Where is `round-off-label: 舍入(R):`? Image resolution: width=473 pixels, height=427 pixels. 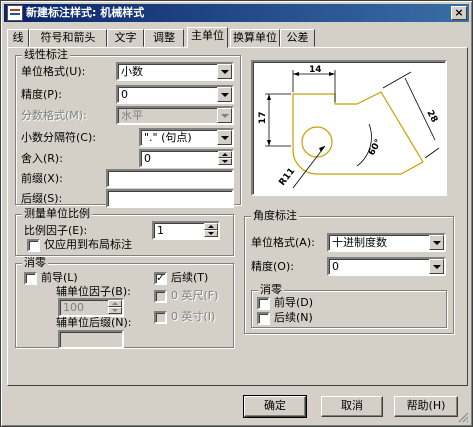 round-off-label: 舍入(R): is located at coordinates (42, 158).